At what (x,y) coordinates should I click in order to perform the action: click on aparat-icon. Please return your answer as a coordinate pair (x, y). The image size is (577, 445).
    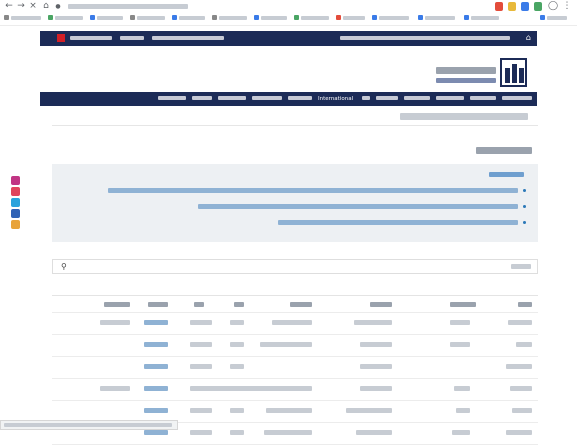
    Looking at the image, I should click on (15, 191).